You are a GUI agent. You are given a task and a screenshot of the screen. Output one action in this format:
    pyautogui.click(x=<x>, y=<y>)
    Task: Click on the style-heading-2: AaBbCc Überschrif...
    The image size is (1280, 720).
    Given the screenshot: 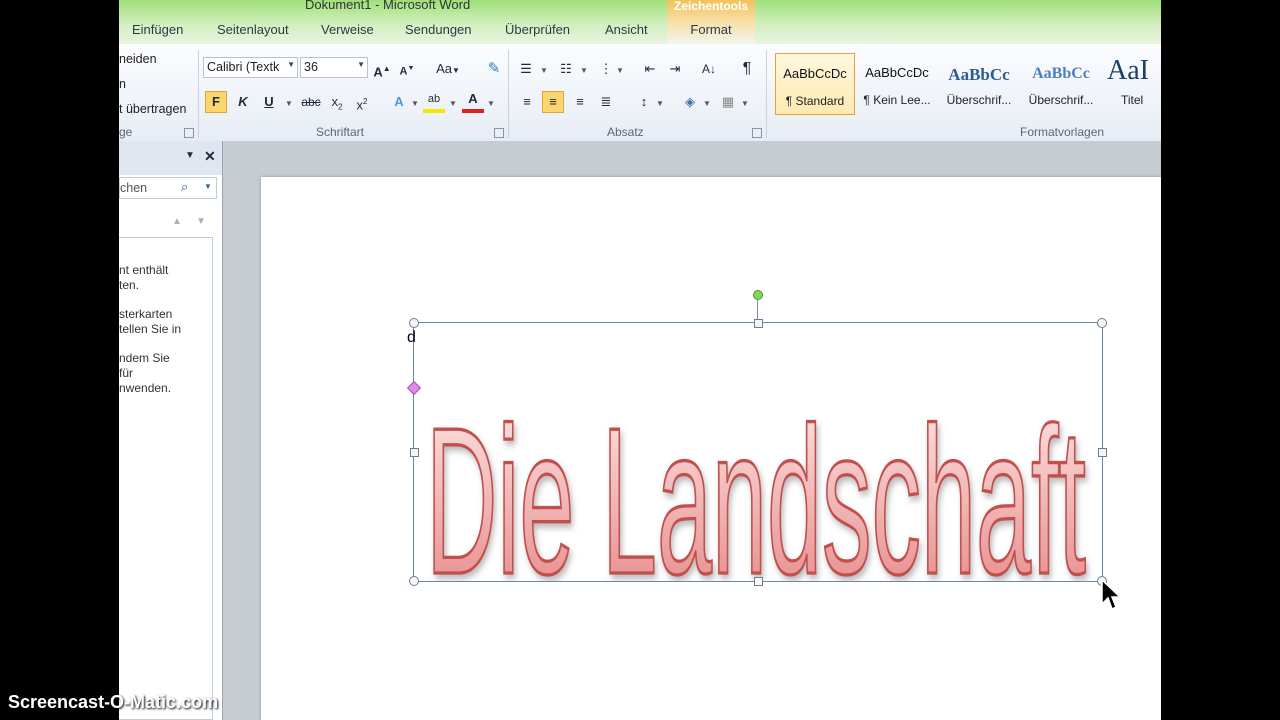 What is the action you would take?
    pyautogui.click(x=1061, y=84)
    